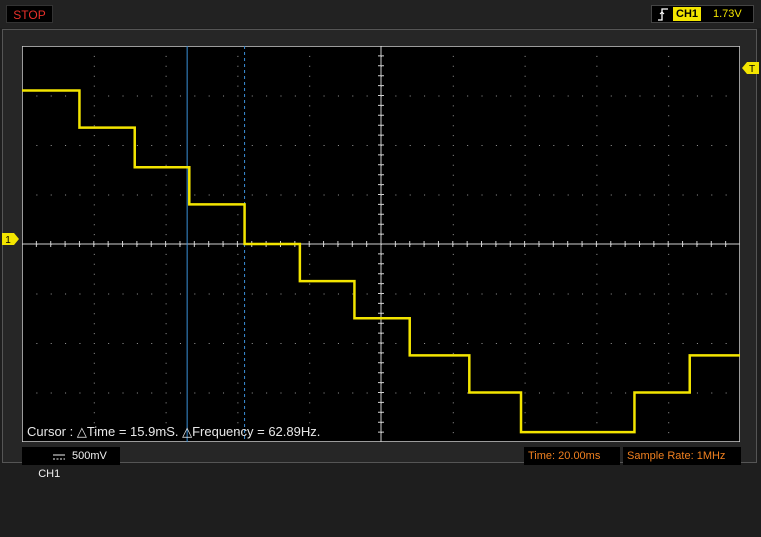 This screenshot has height=537, width=761. Describe the element at coordinates (572, 456) in the screenshot. I see `timebase-status: Time: 20.00ms` at that location.